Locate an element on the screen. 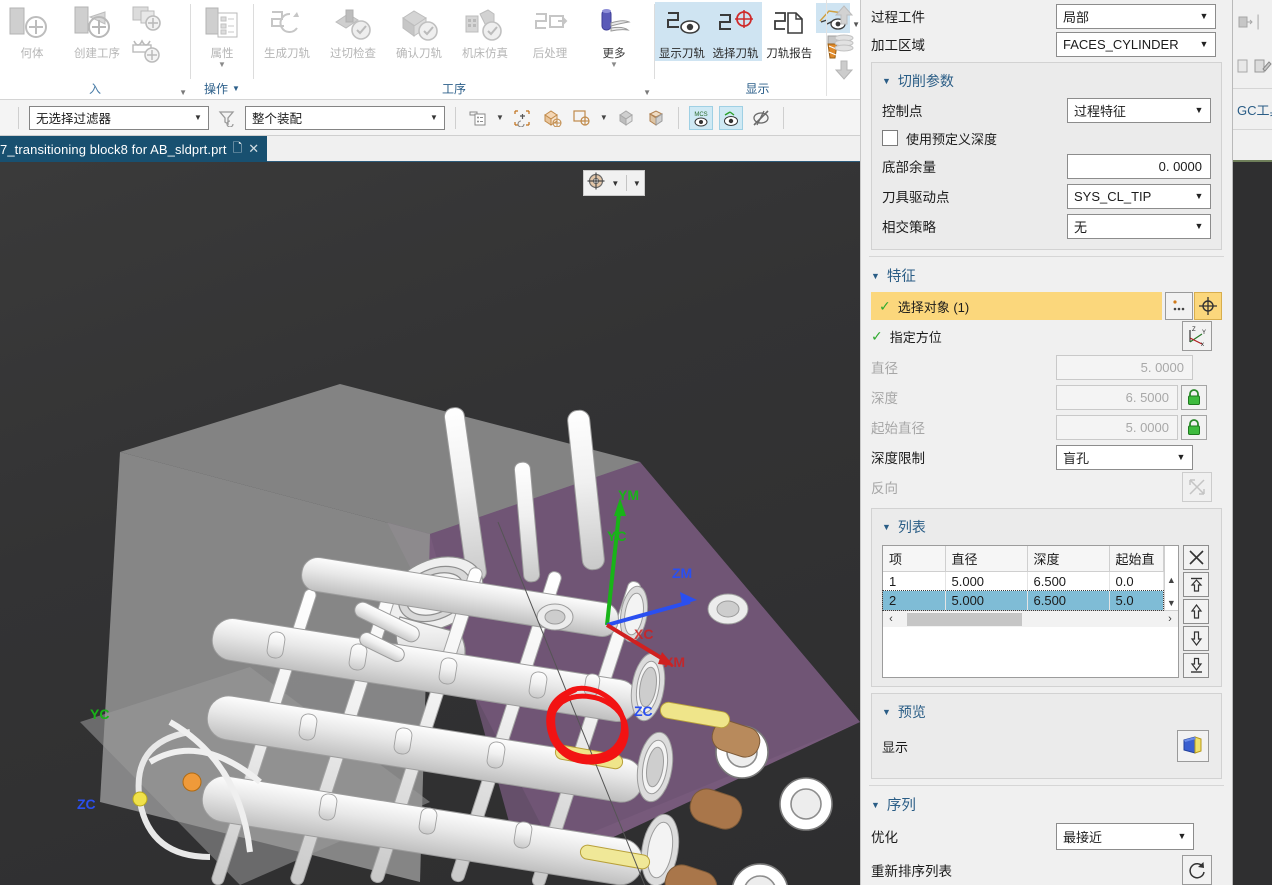 This screenshot has height=885, width=1272. post-process-button: 后处理 is located at coordinates (550, 31).